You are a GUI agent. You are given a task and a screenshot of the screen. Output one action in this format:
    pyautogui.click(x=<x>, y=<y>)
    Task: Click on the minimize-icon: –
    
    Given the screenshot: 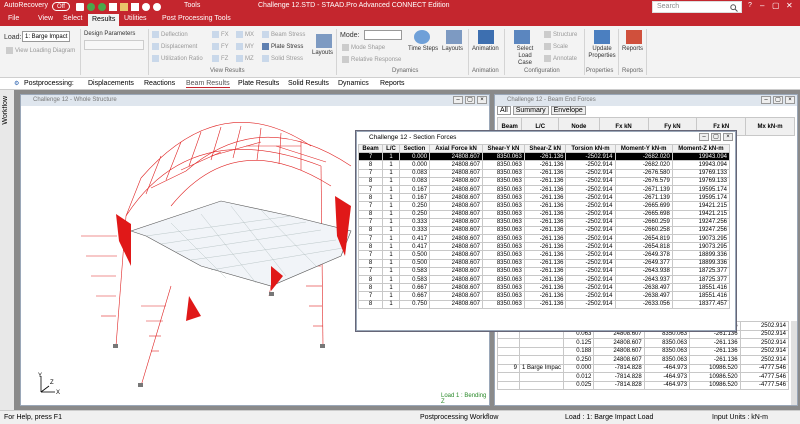 What is the action you would take?
    pyautogui.click(x=762, y=5)
    